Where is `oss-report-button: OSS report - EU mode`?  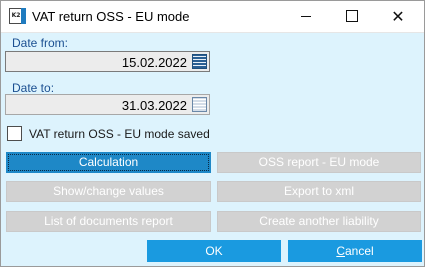 oss-report-button: OSS report - EU mode is located at coordinates (319, 162).